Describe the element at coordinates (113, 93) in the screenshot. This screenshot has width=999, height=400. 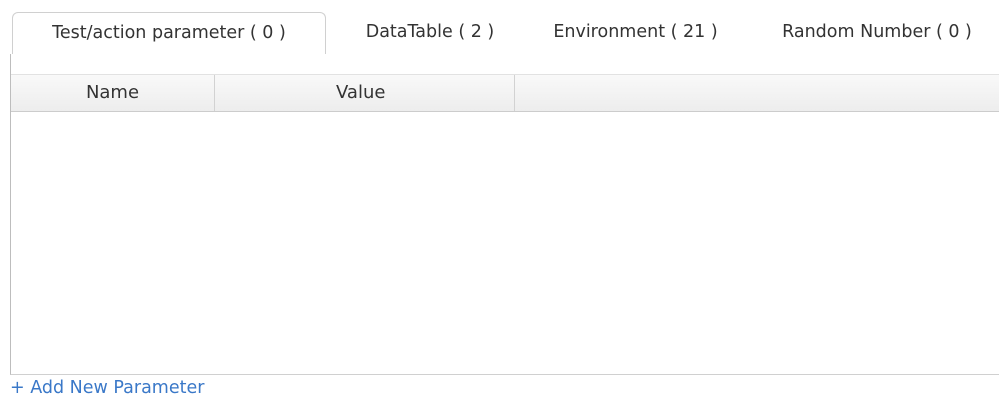
I see `column-header-name: Name` at that location.